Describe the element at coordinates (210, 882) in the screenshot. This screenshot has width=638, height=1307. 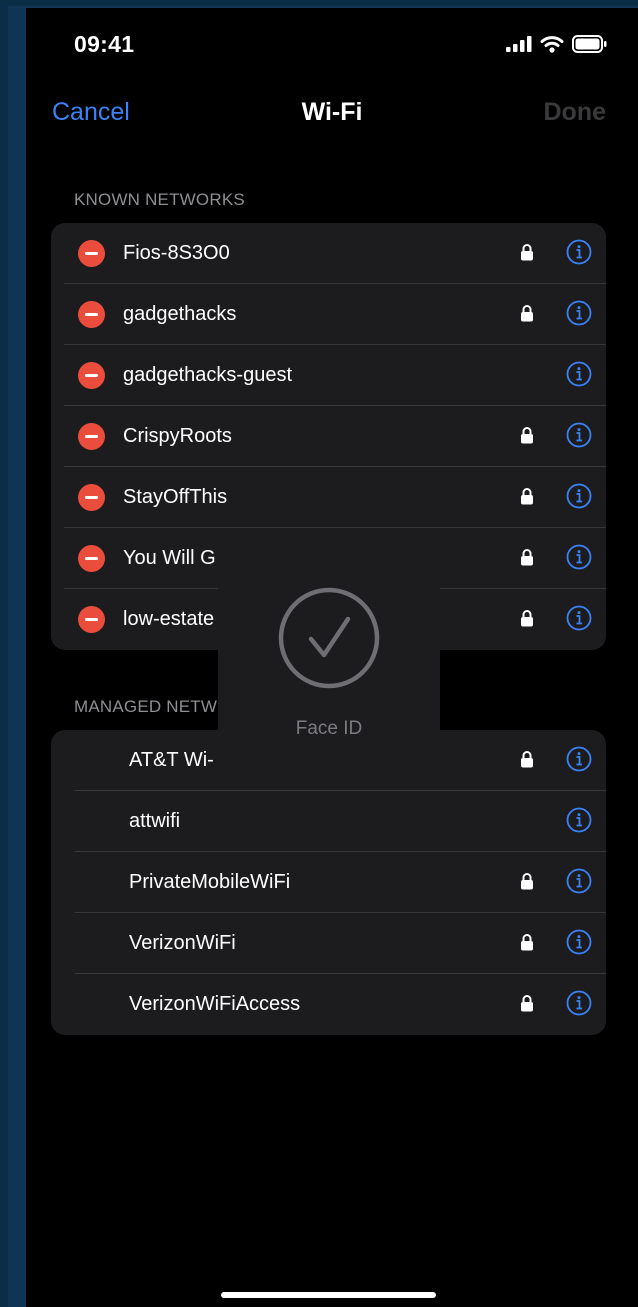
I see `network-name: PrivateMobileWiFi` at that location.